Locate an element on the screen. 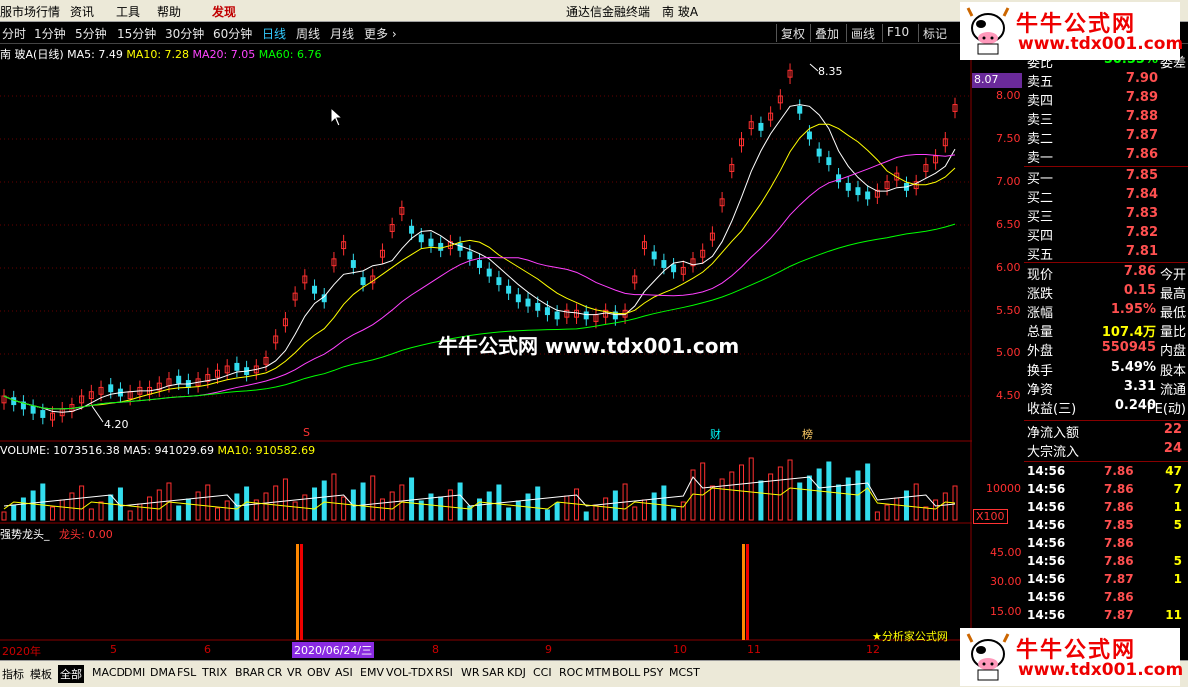 Image resolution: width=1188 pixels, height=687 pixels. buy-level-label: 买三 is located at coordinates (1040, 217).